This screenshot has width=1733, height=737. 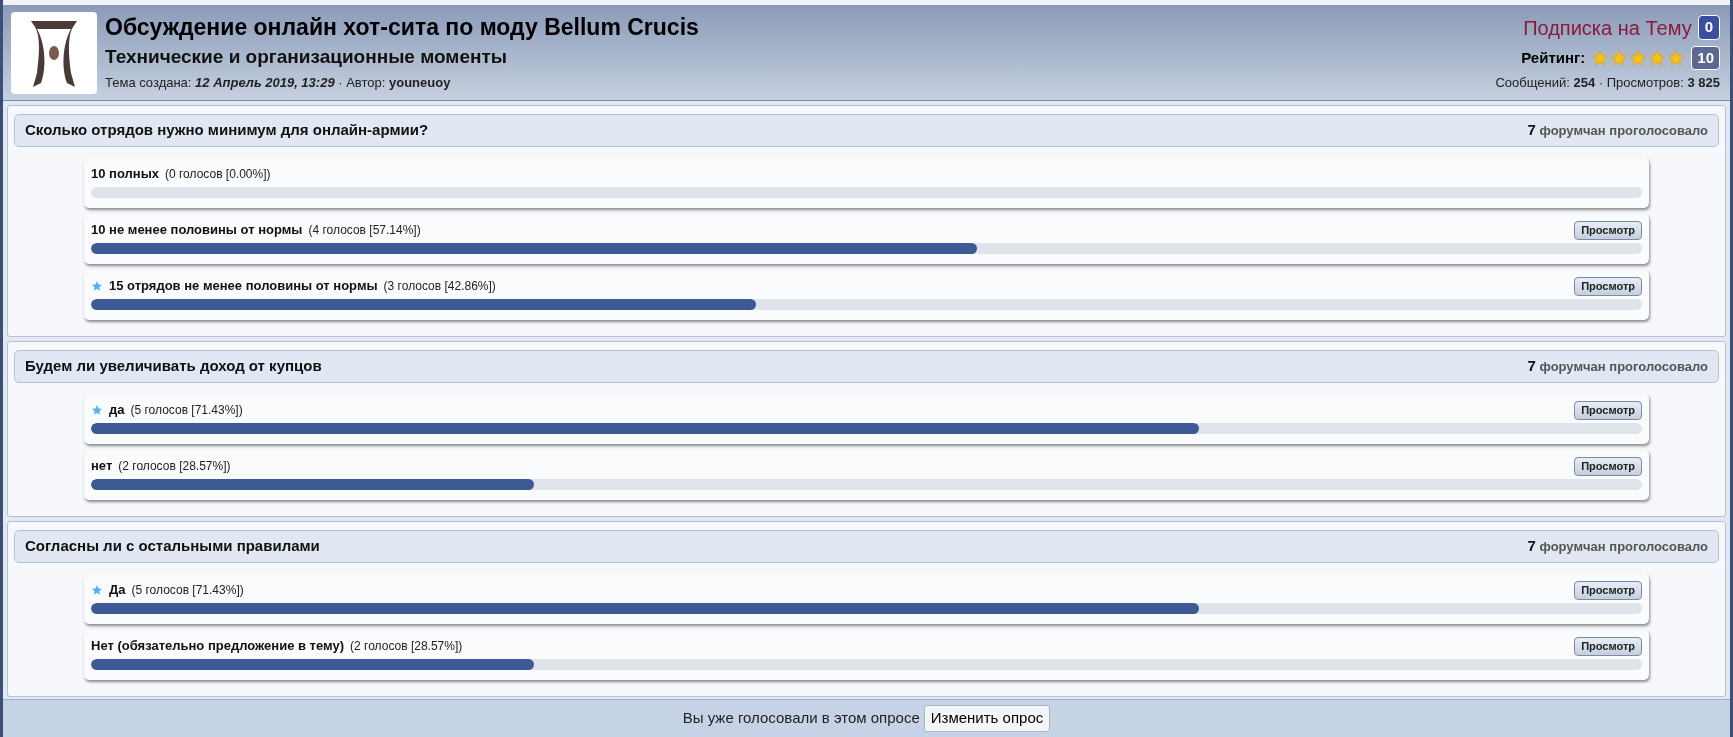 I want to click on rating-count: 10, so click(x=1705, y=57).